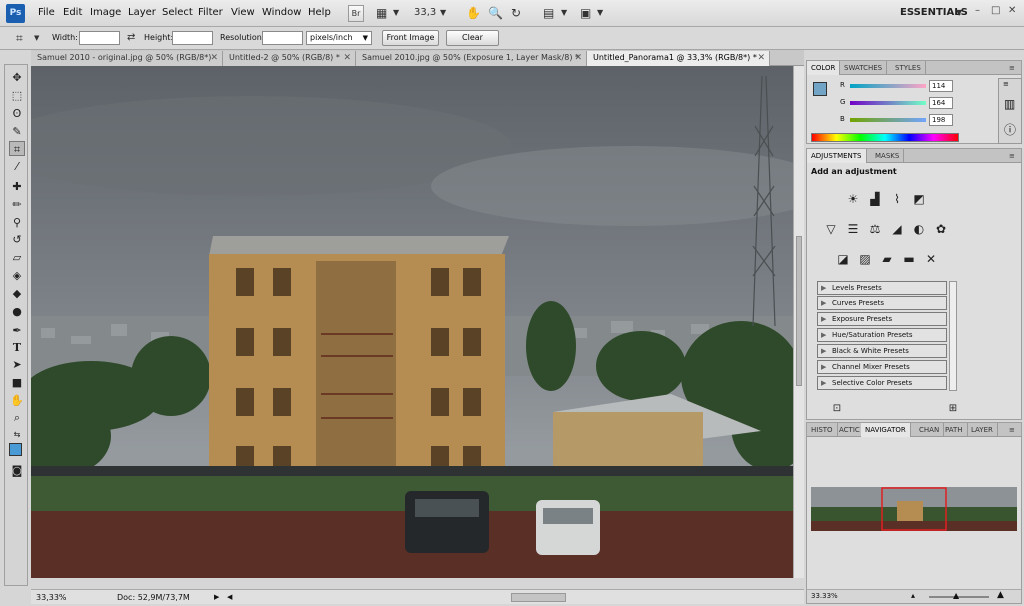  What do you see at coordinates (17, 131) in the screenshot?
I see `quick-selection-tool-icon: ✎` at bounding box center [17, 131].